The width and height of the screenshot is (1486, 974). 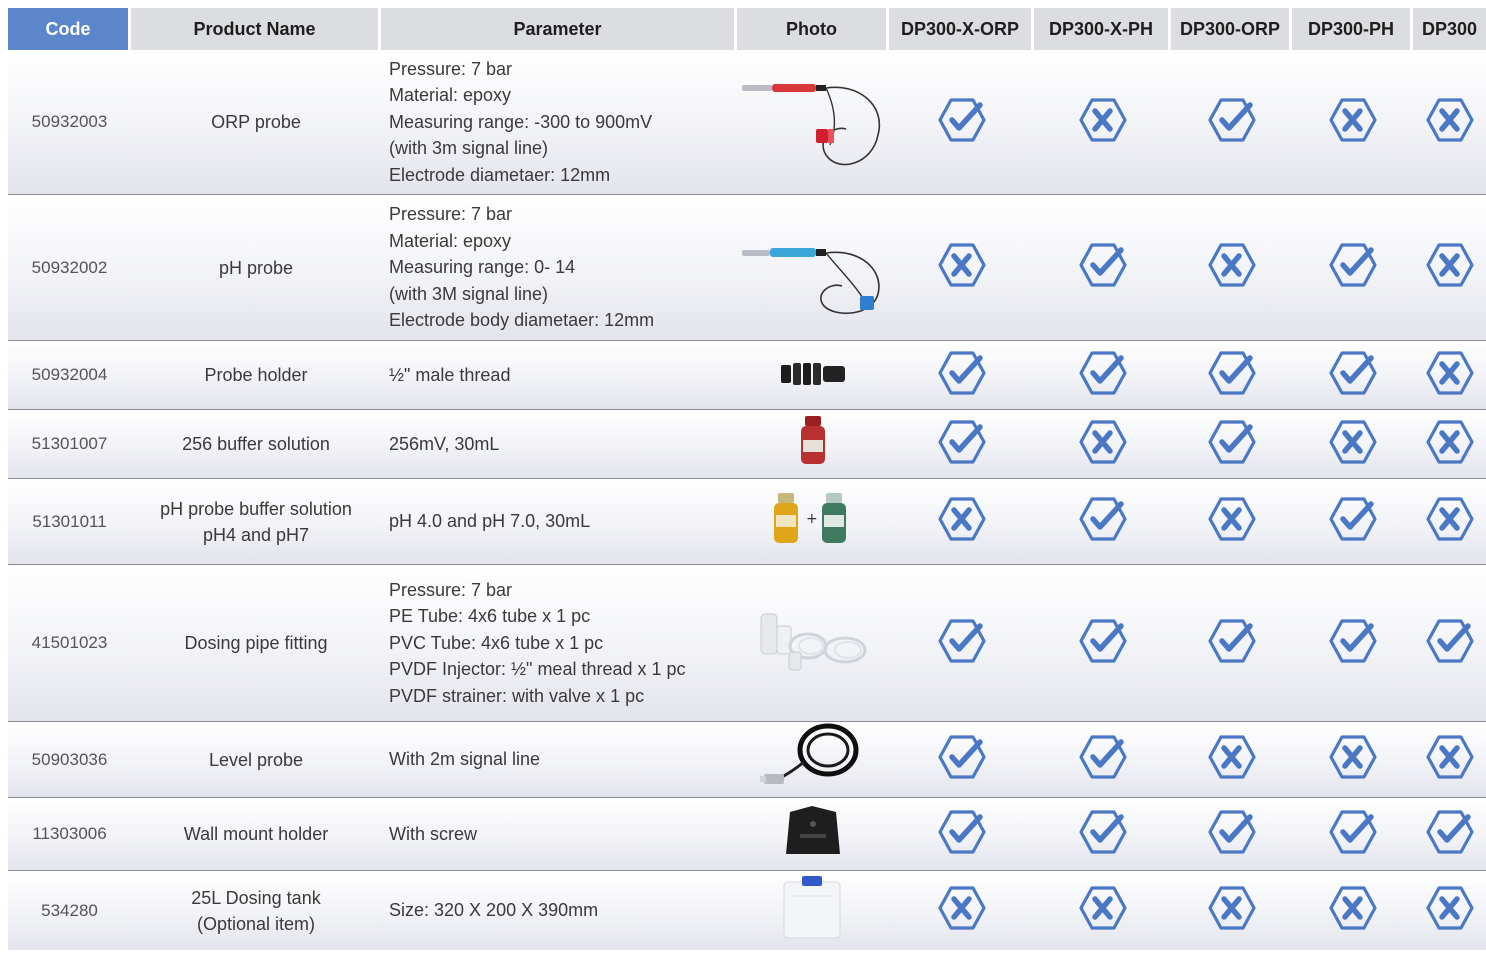 I want to click on product-code: 534280, so click(x=69, y=910).